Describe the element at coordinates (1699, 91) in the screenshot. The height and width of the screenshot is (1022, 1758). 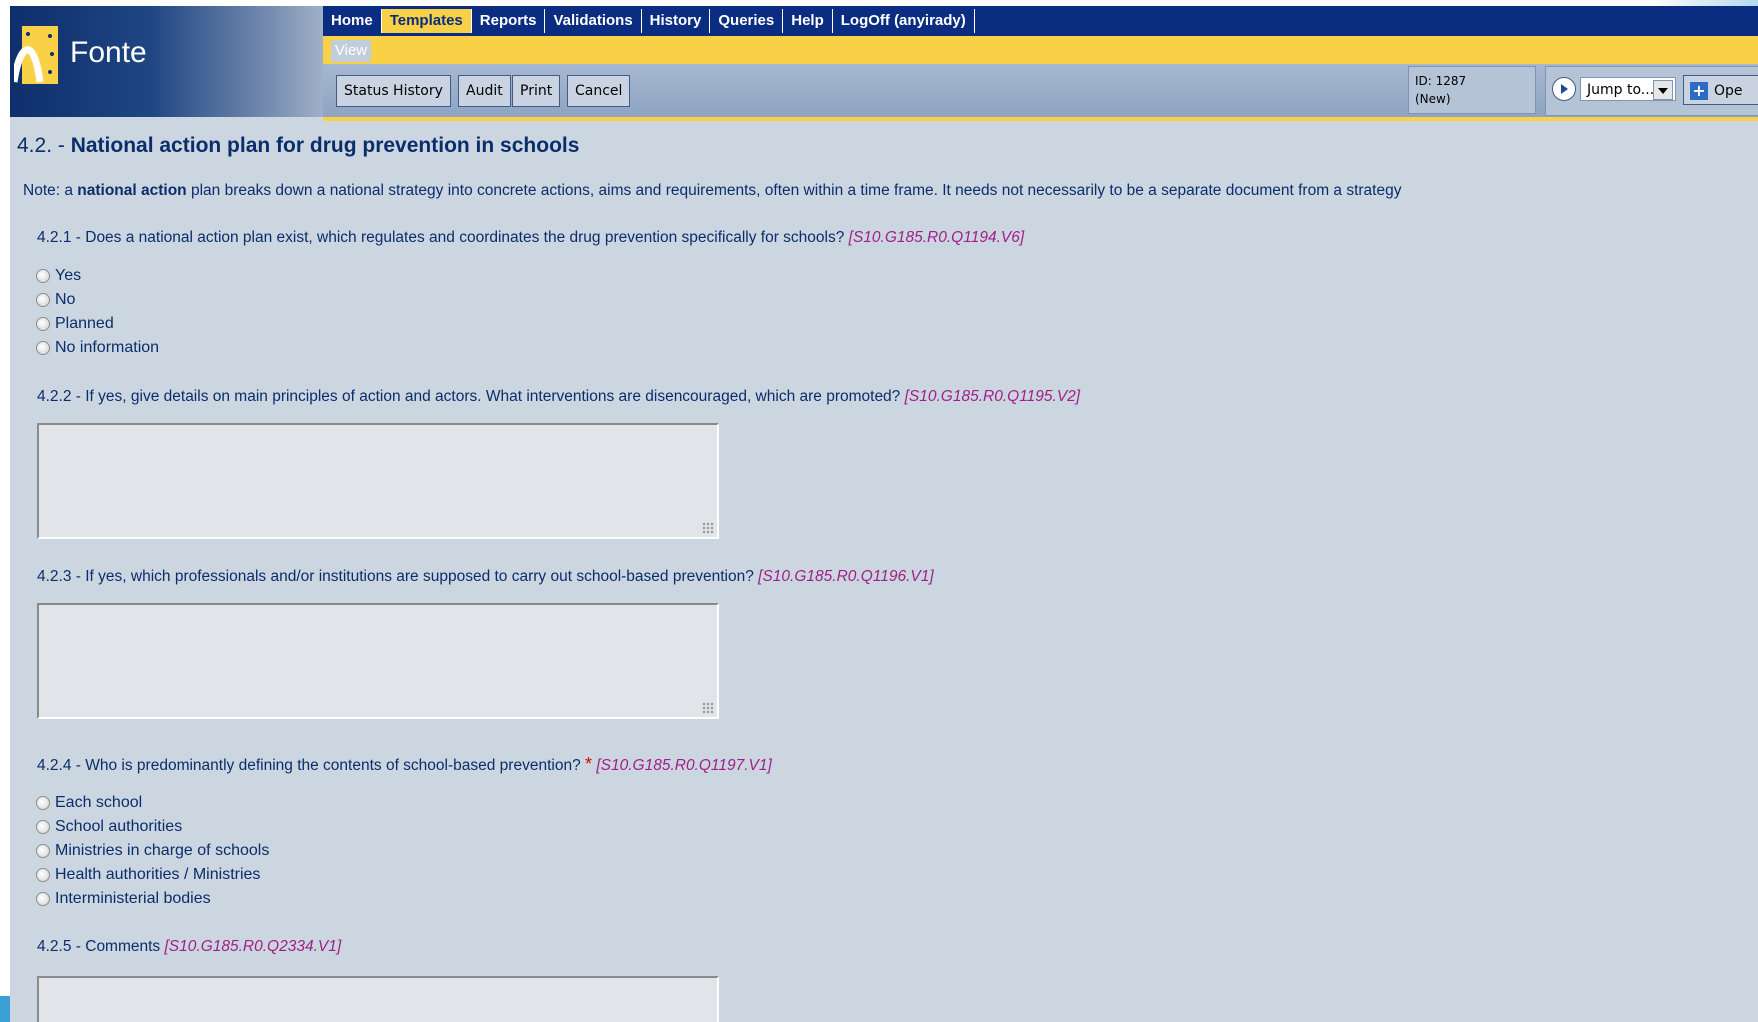
I see `plus-icon: +` at that location.